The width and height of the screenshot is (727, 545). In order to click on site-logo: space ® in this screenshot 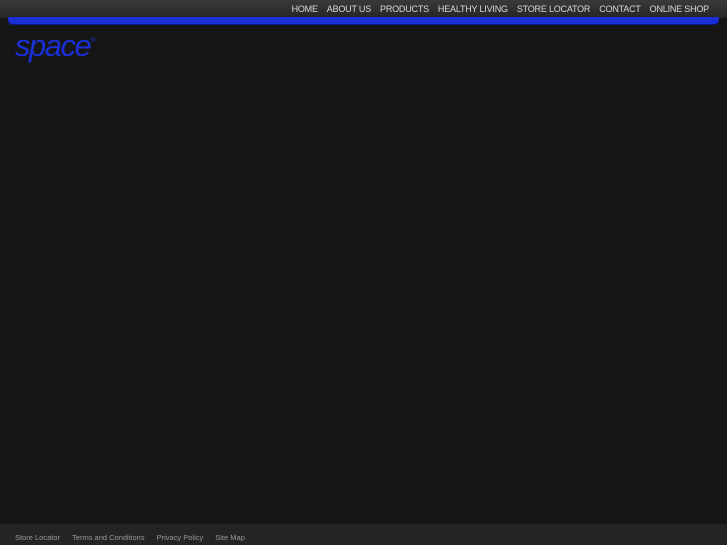, I will do `click(55, 46)`.